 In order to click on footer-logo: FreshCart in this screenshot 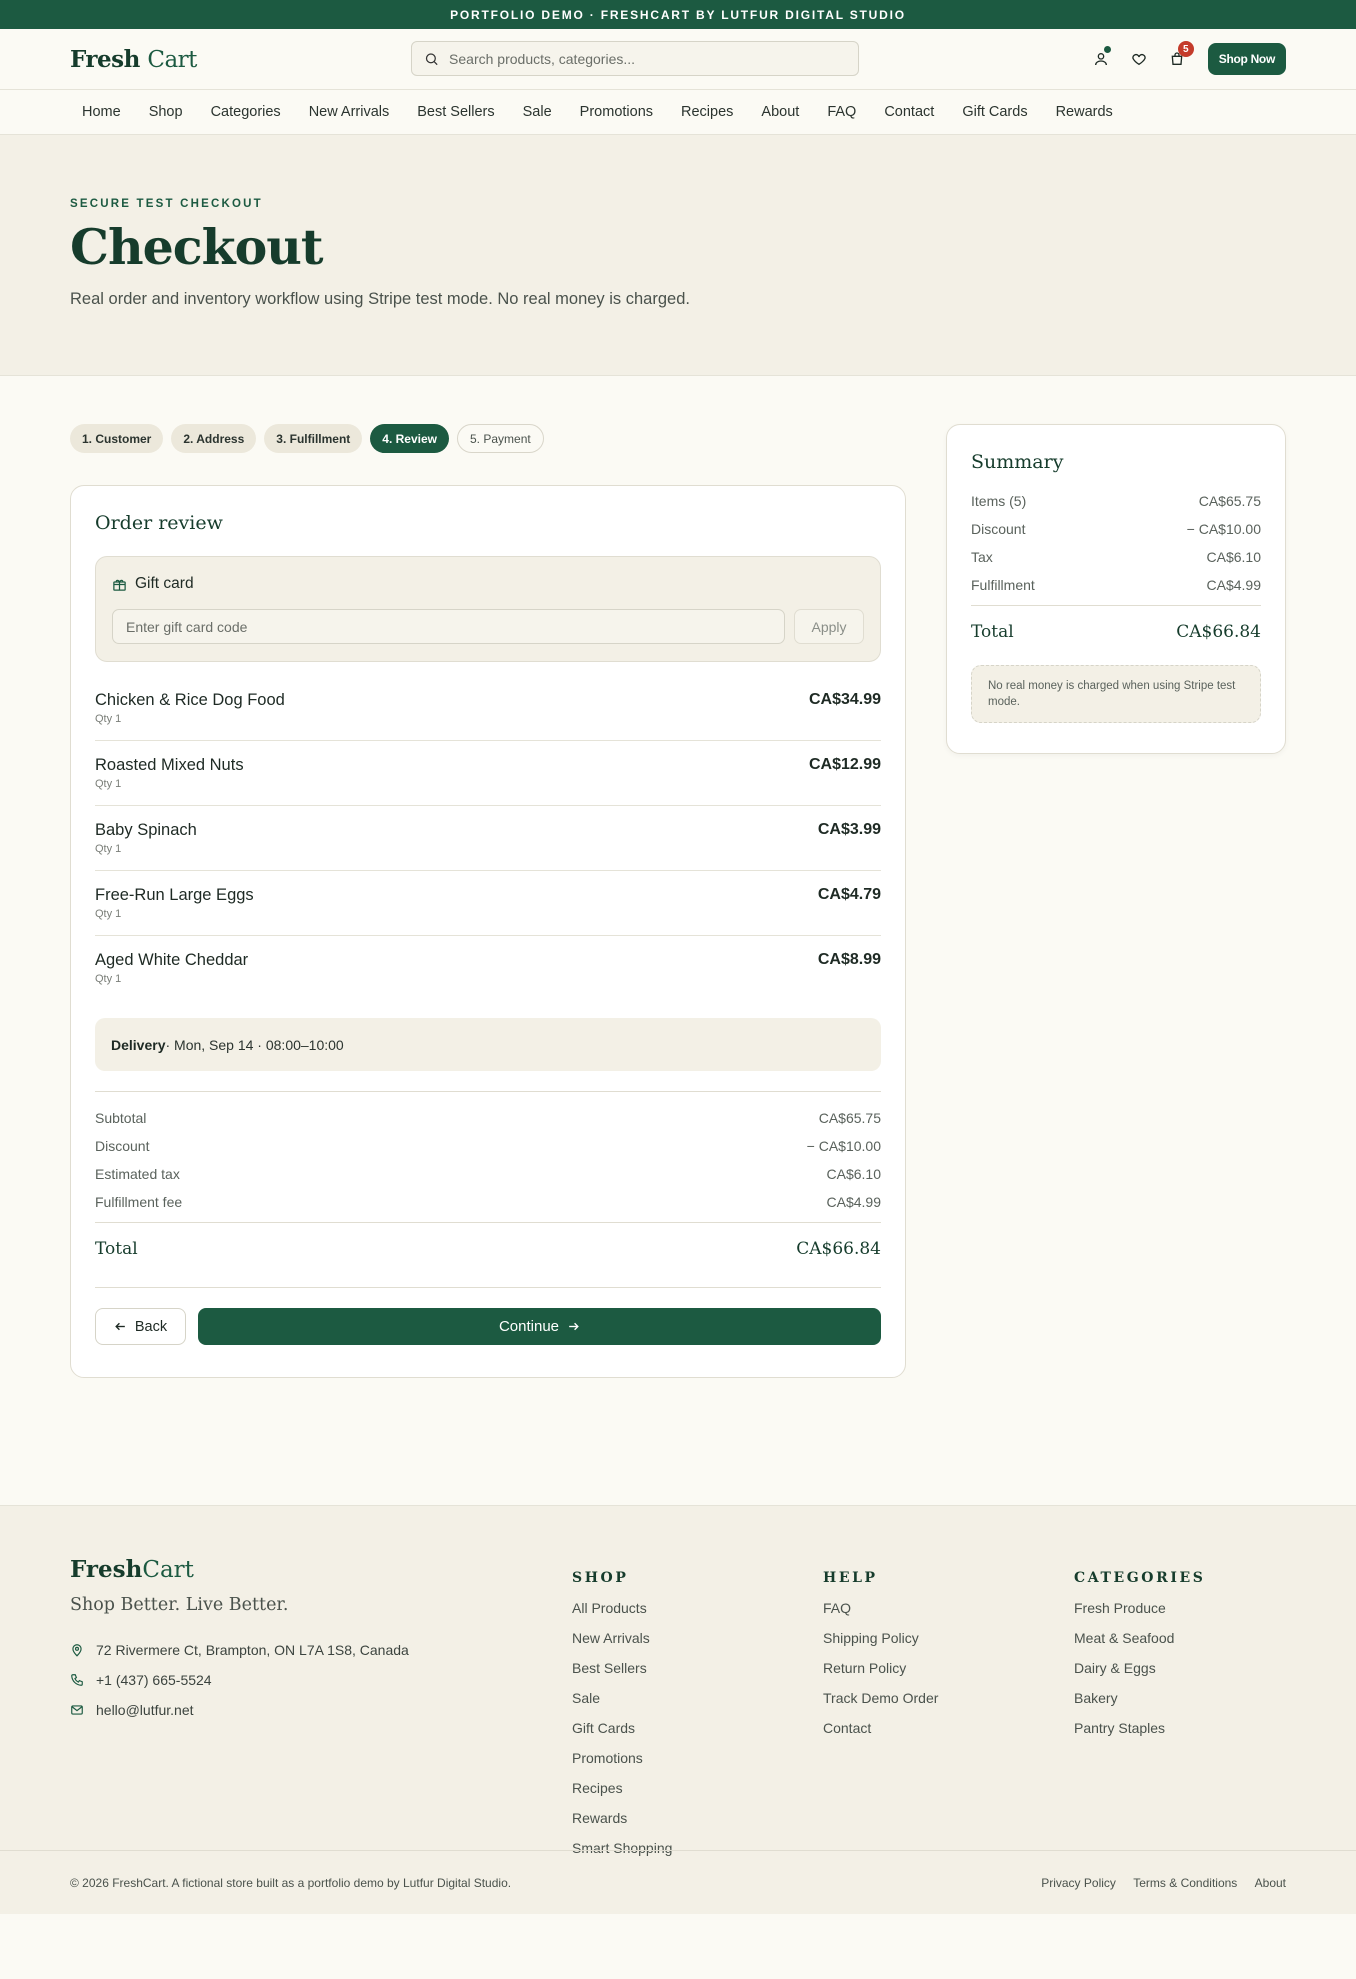, I will do `click(239, 1569)`.